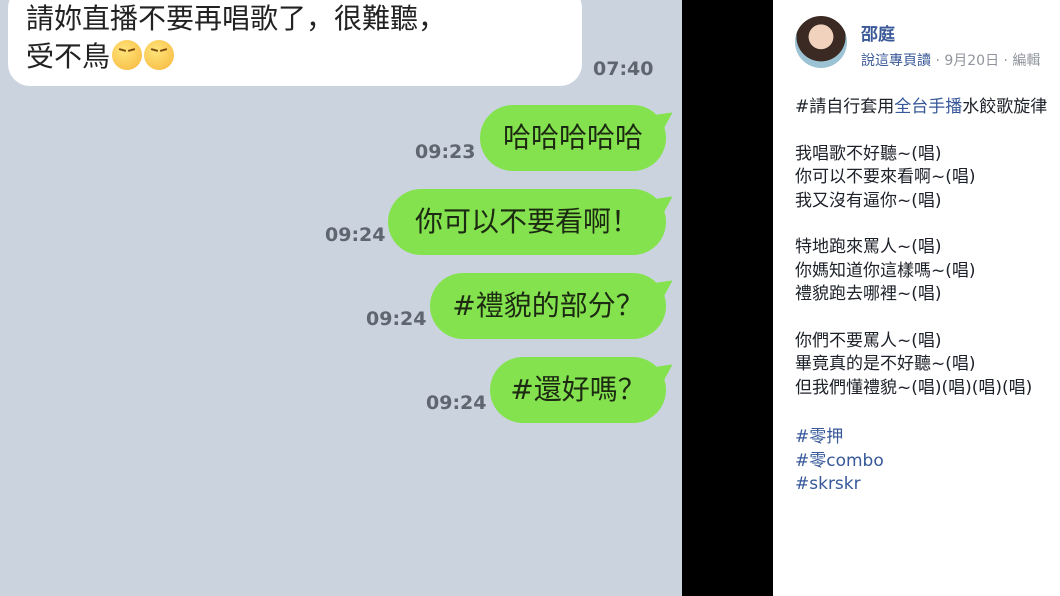  I want to click on hashtag-link: #零押, so click(839, 438).